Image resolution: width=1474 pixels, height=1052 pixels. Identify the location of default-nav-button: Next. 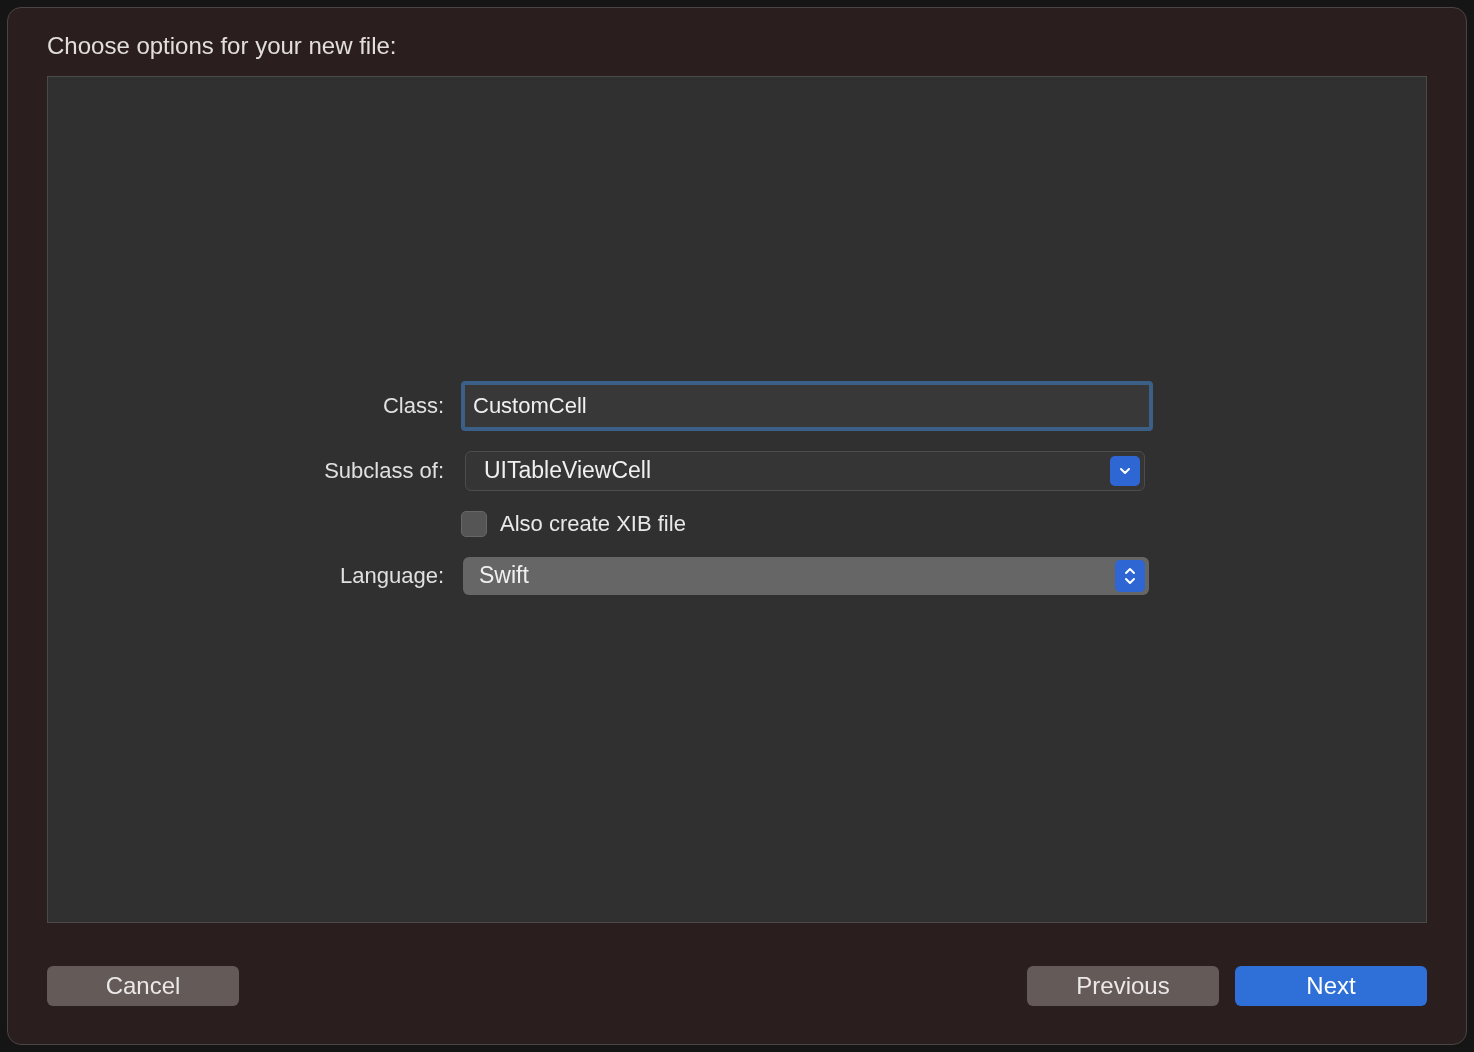
(1331, 986).